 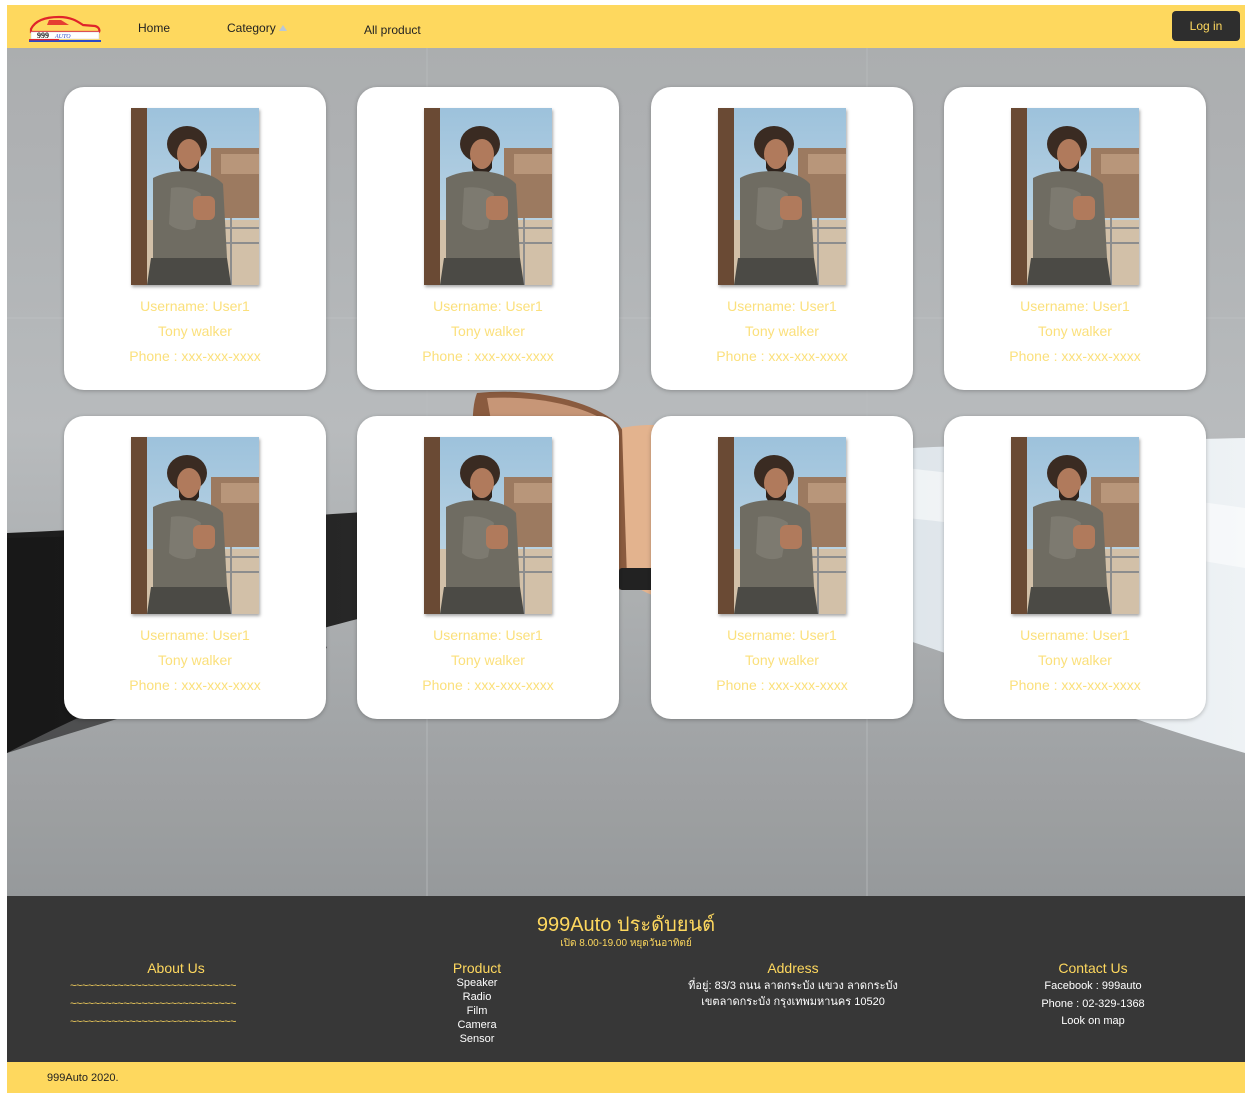 What do you see at coordinates (477, 983) in the screenshot?
I see `product-item: Speaker` at bounding box center [477, 983].